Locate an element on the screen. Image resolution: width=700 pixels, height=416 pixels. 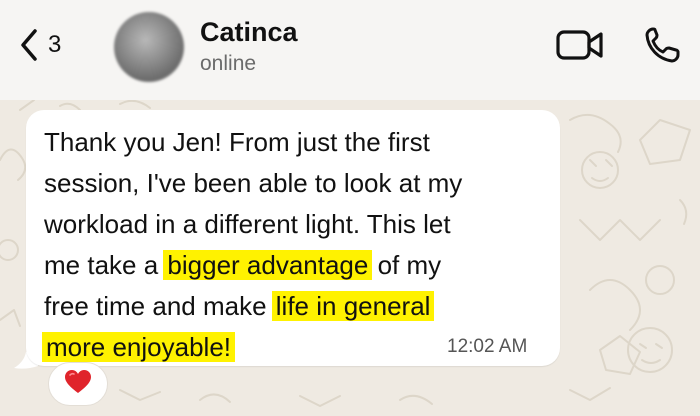
video-call-icon is located at coordinates (580, 47).